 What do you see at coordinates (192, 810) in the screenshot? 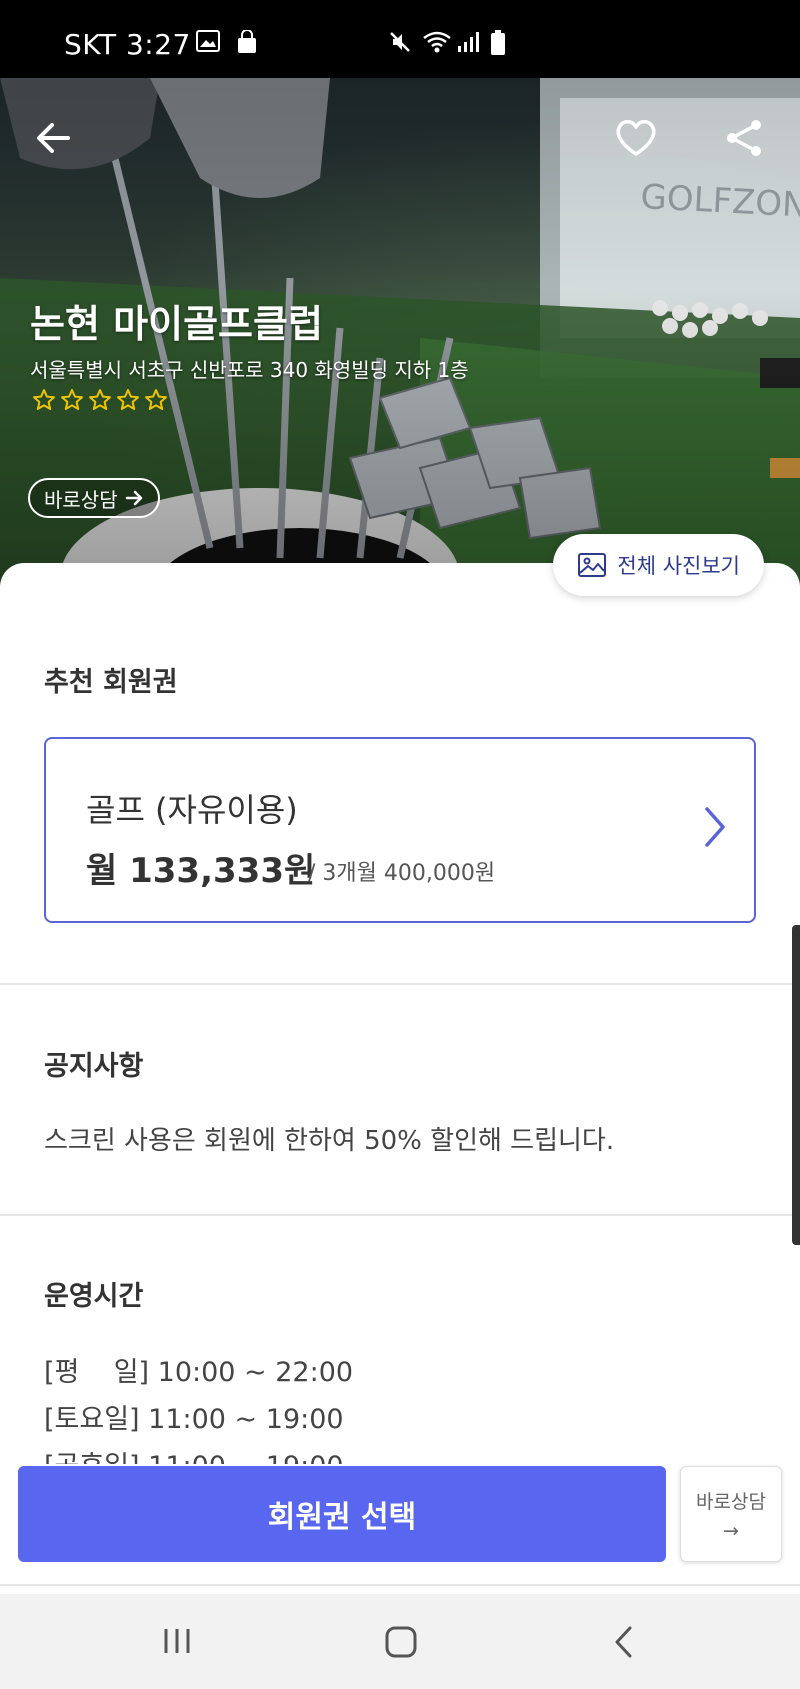
I see `membership-name: 골프 (자유이용)` at bounding box center [192, 810].